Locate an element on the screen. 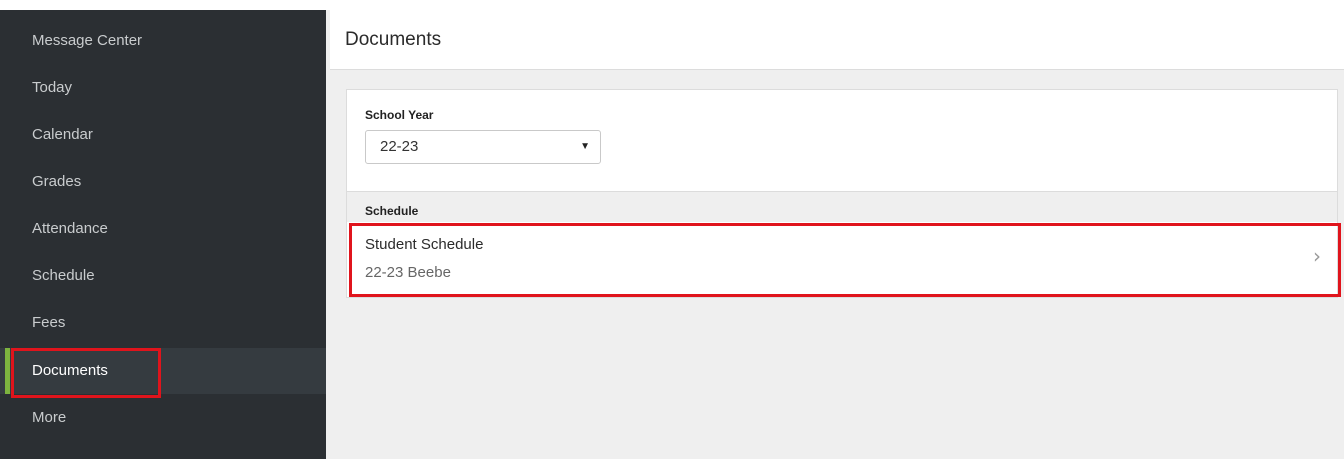 This screenshot has width=1344, height=459. sidebar-item-message-center: Message Center is located at coordinates (163, 41).